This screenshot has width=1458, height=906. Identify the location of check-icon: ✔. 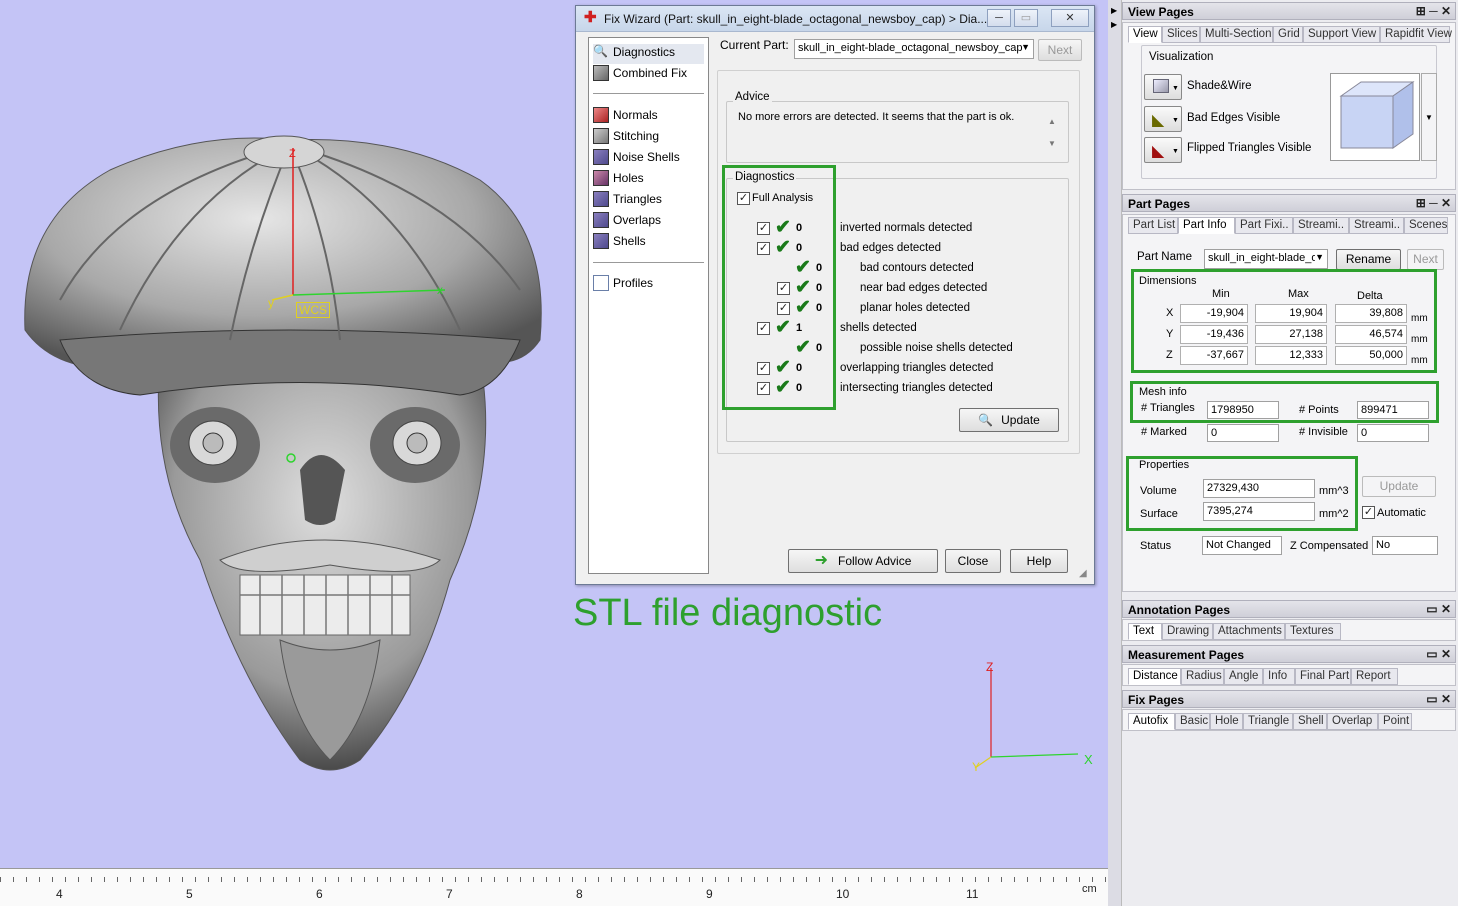
(783, 387).